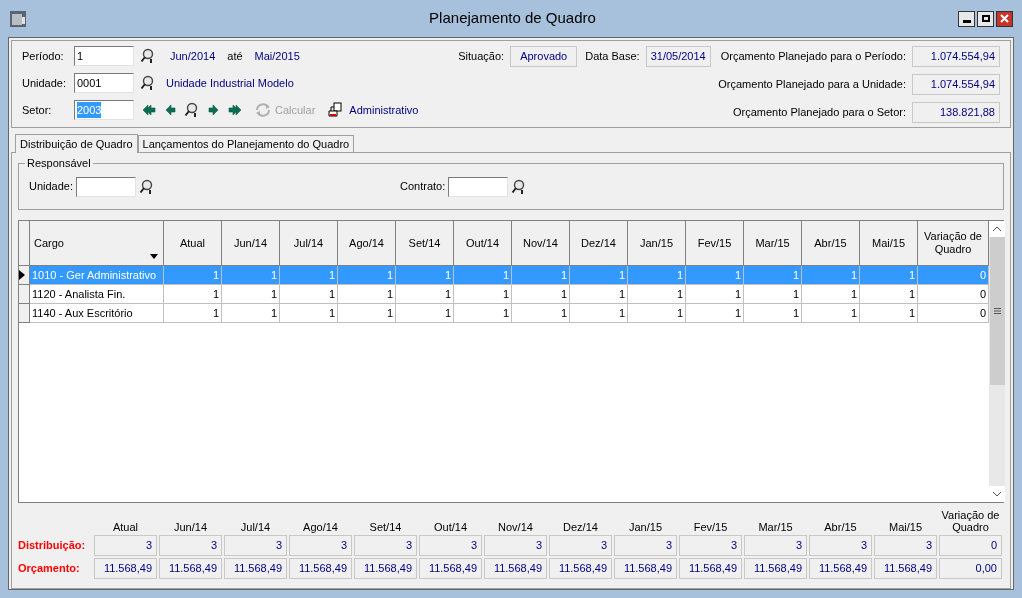  I want to click on summary-header: Jan/15, so click(645, 527).